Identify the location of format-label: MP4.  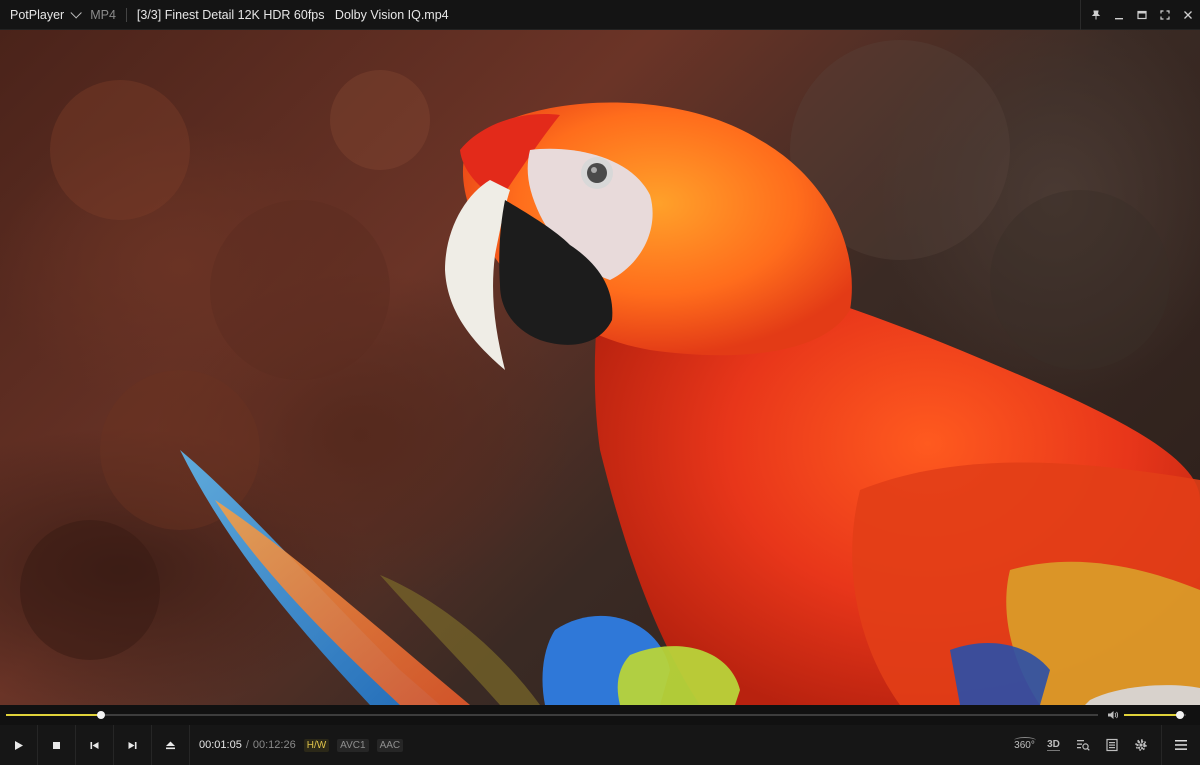
(103, 14).